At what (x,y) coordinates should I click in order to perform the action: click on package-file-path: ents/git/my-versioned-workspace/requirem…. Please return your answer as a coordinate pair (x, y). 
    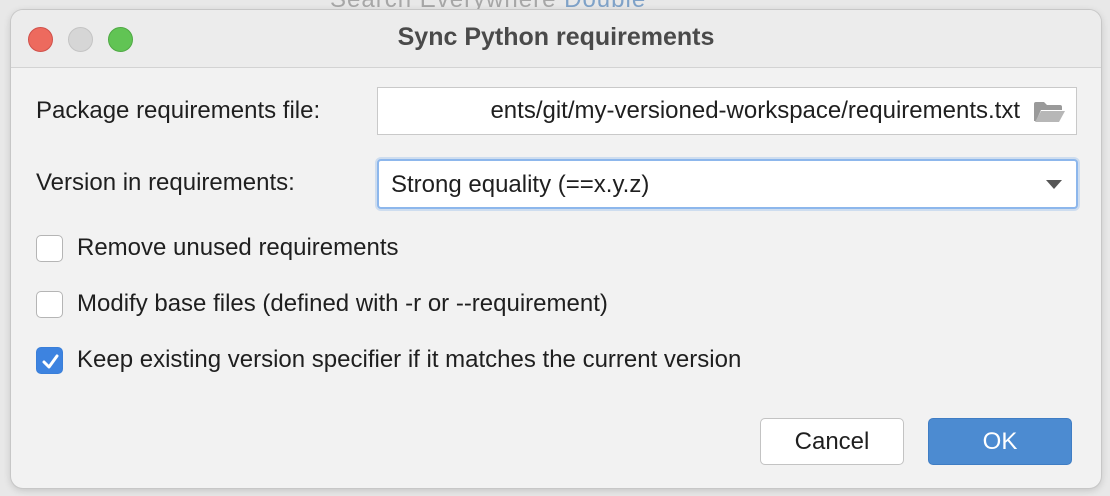
    Looking at the image, I should click on (755, 111).